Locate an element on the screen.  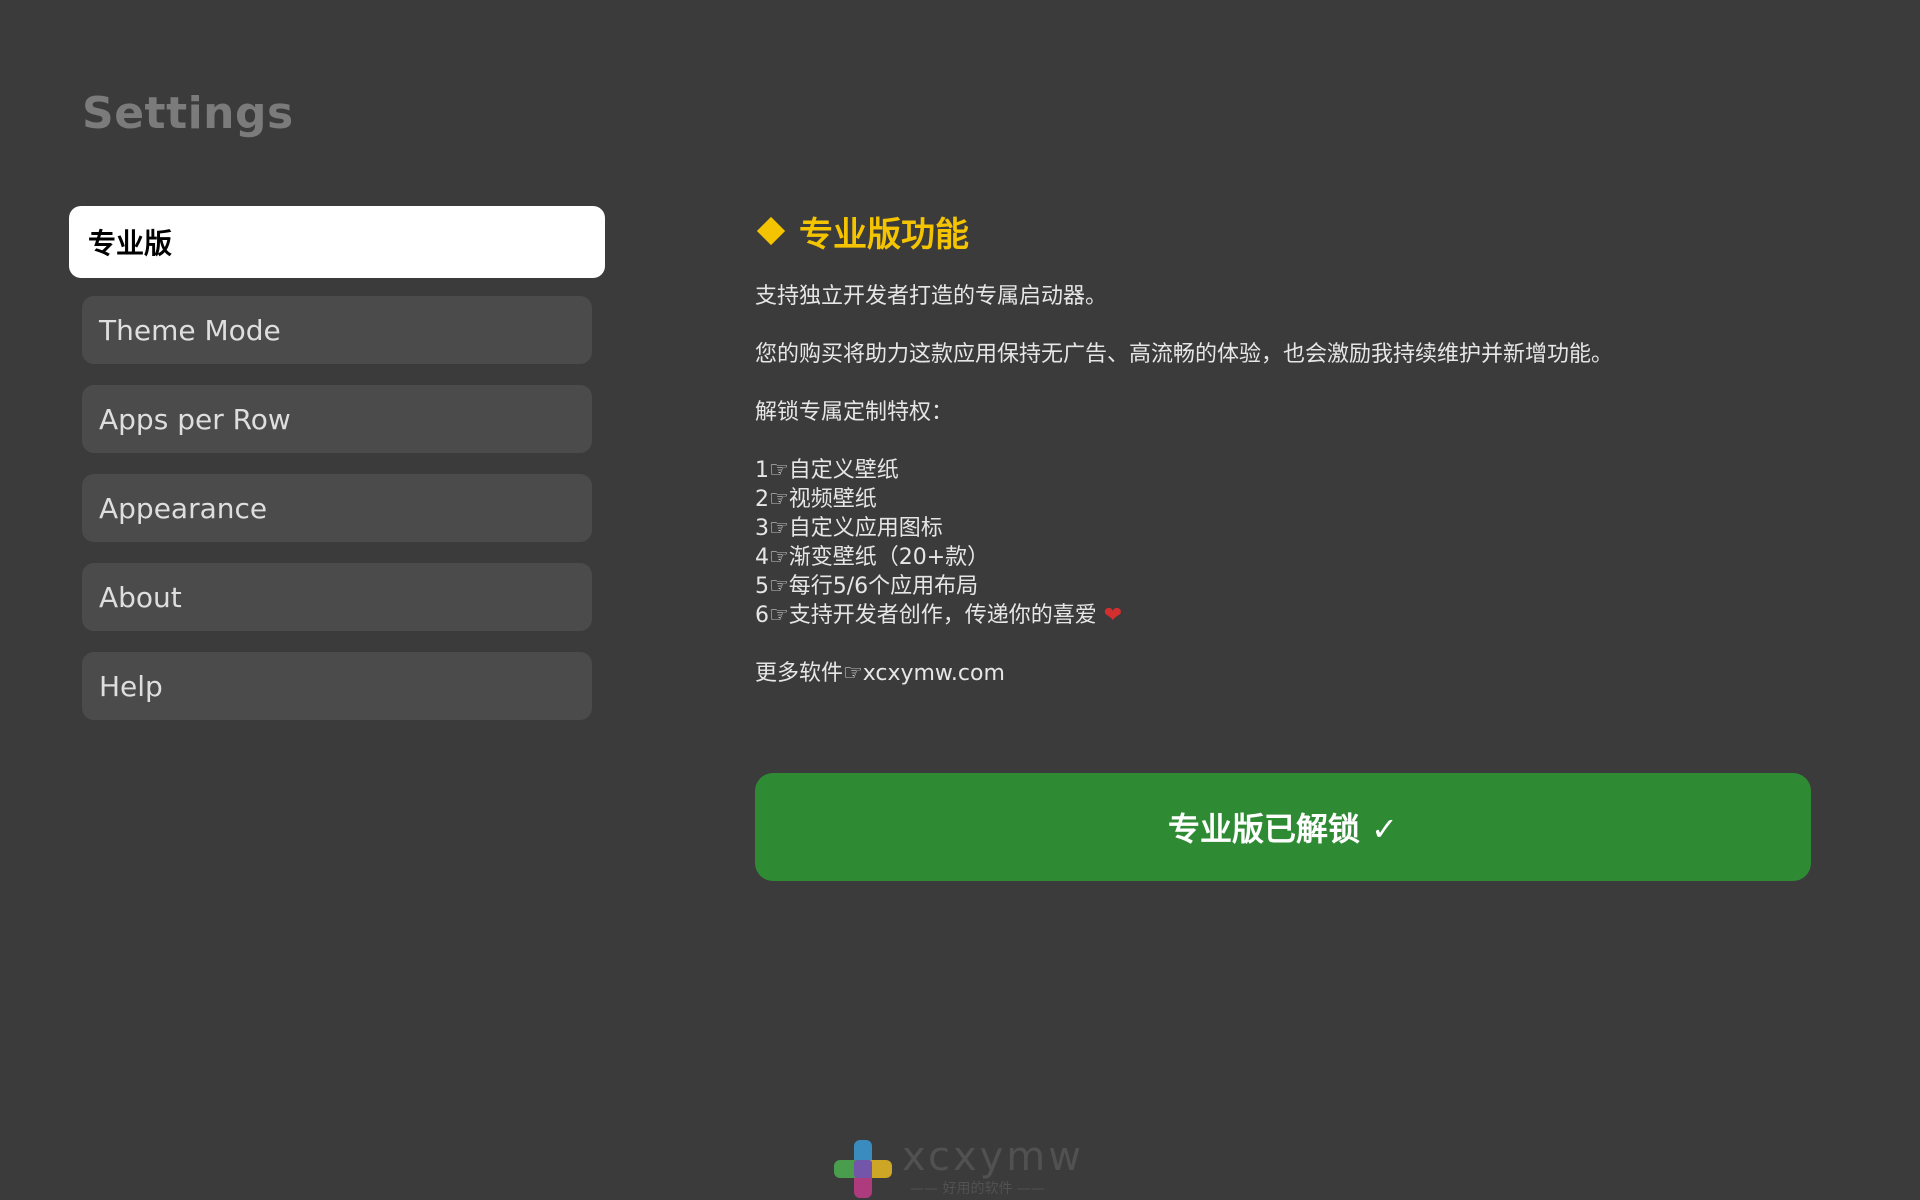
feature-item: 2☞视频壁纸 is located at coordinates (816, 499).